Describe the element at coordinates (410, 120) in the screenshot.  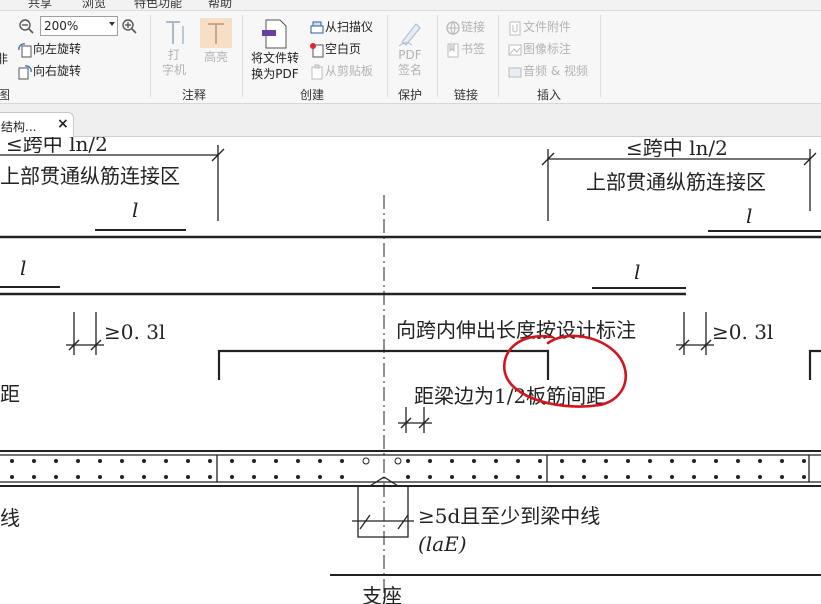
I see `document-tab-strip: 结构... ×` at that location.